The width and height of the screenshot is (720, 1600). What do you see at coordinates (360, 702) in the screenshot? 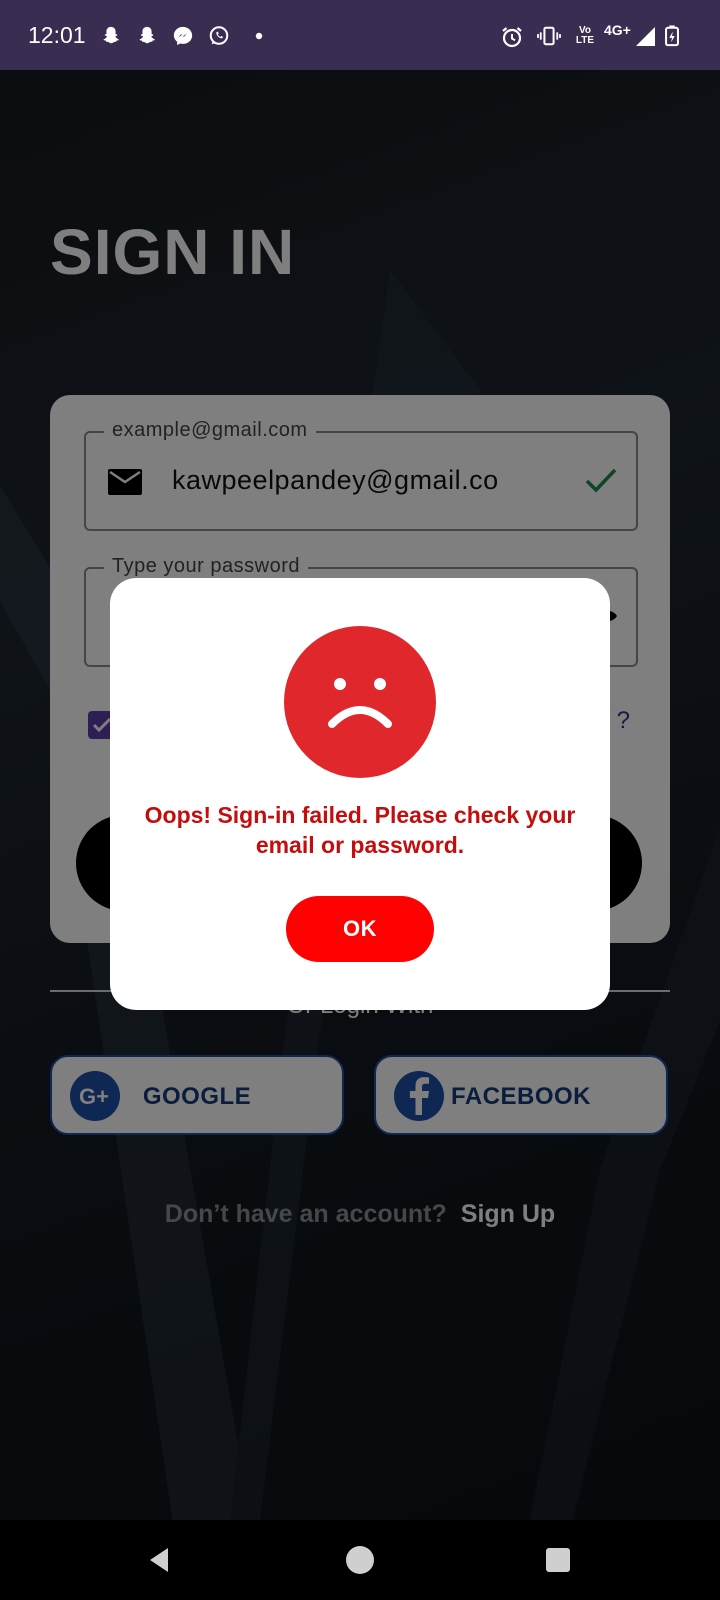
I see `sad-face-icon` at bounding box center [360, 702].